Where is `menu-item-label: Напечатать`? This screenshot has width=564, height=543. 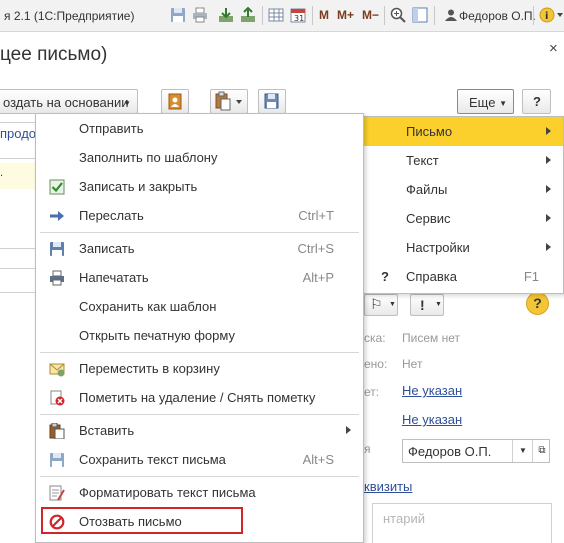 menu-item-label: Напечатать is located at coordinates (114, 277).